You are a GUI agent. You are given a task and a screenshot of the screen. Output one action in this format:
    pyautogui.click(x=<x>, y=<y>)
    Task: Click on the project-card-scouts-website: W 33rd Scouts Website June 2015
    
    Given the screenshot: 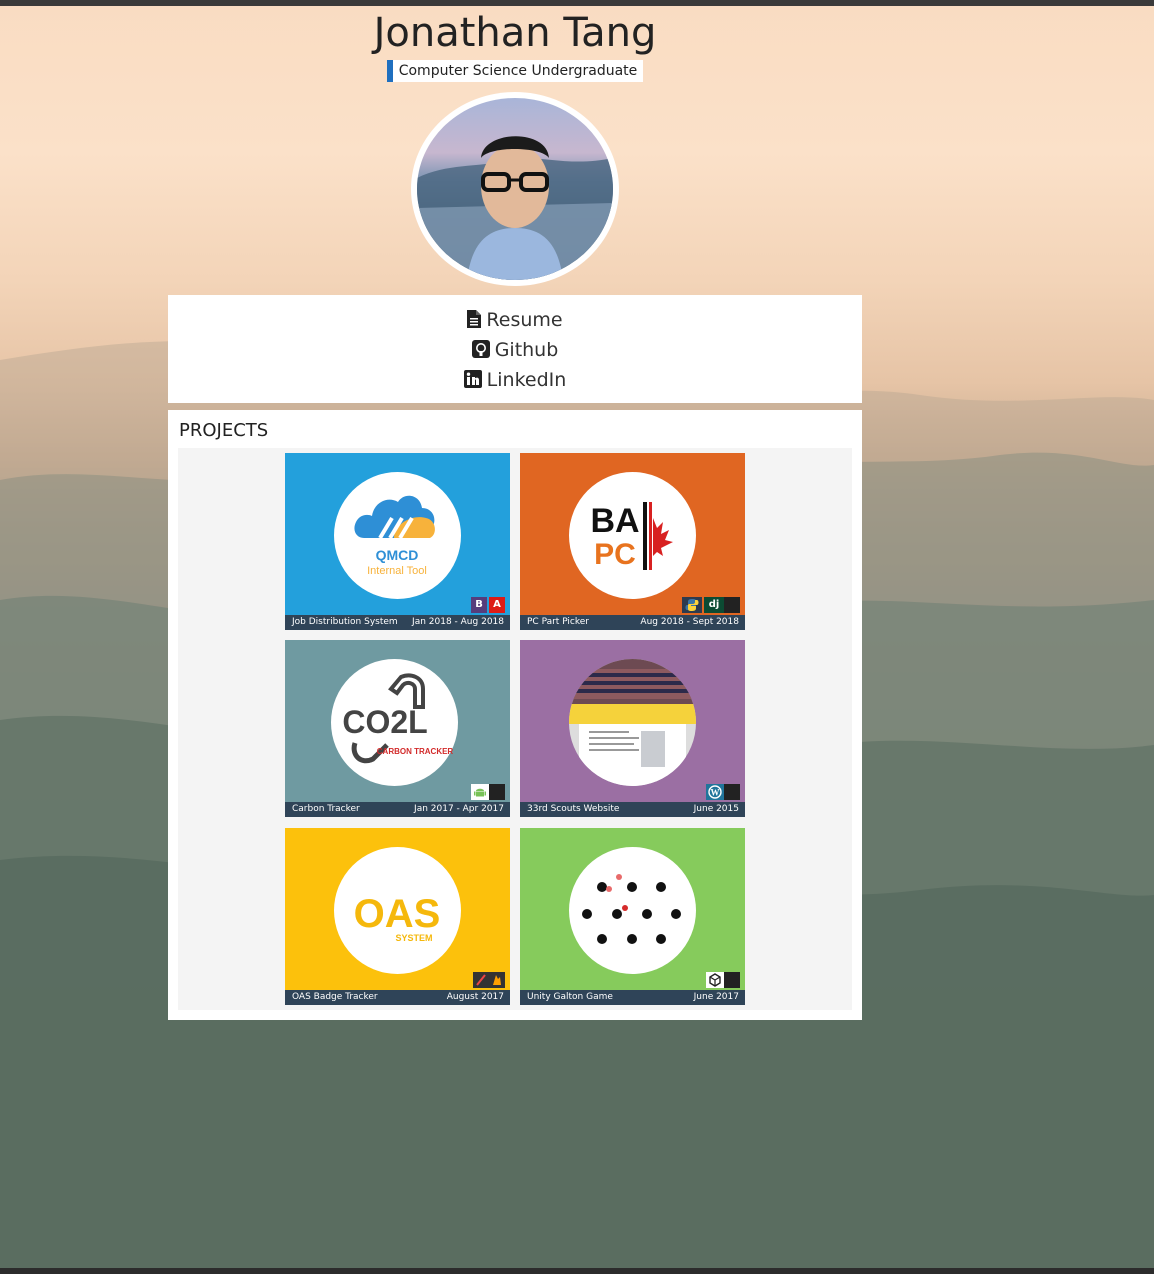 What is the action you would take?
    pyautogui.click(x=632, y=728)
    